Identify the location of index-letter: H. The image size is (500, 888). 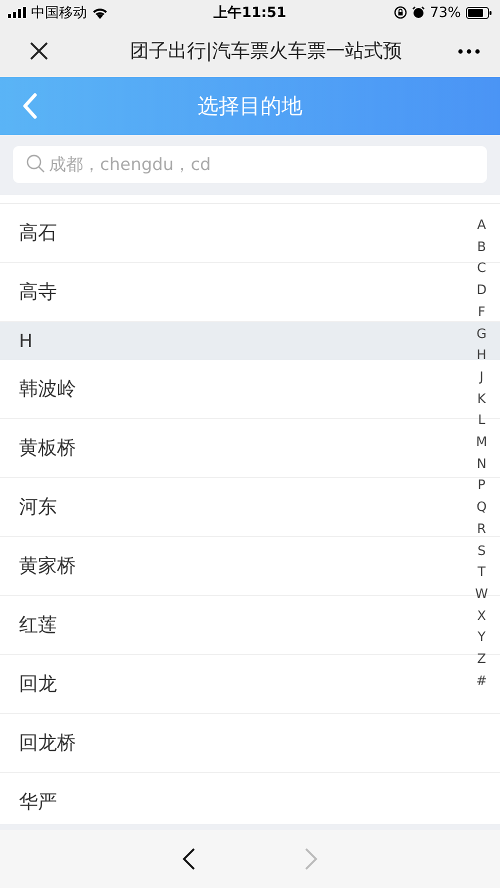
(481, 356).